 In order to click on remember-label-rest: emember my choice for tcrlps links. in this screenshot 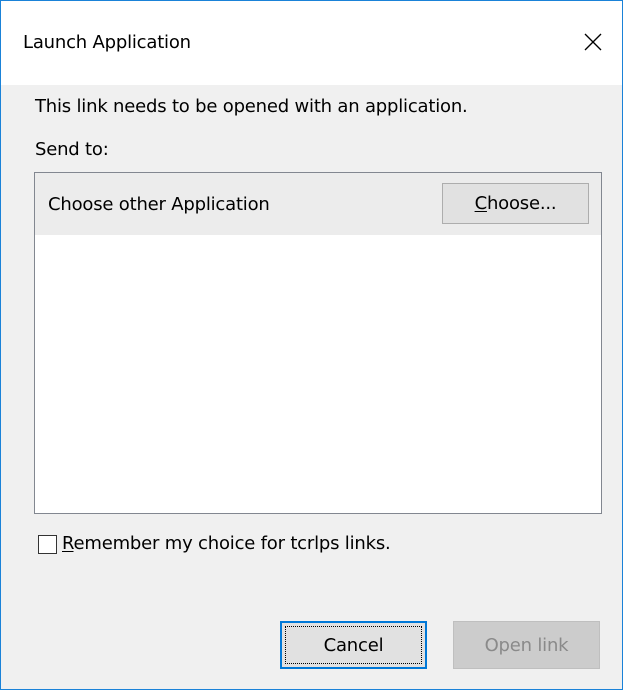, I will do `click(232, 543)`.